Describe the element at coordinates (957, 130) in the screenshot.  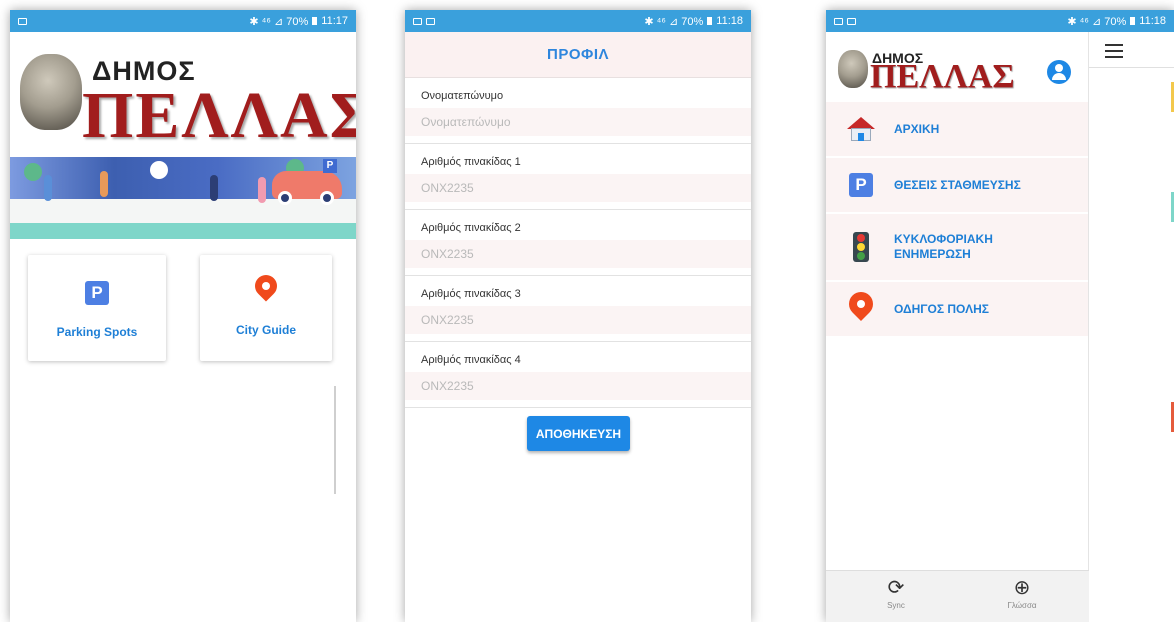
I see `menu-item-home: ΑΡΧΙΚΗ` at that location.